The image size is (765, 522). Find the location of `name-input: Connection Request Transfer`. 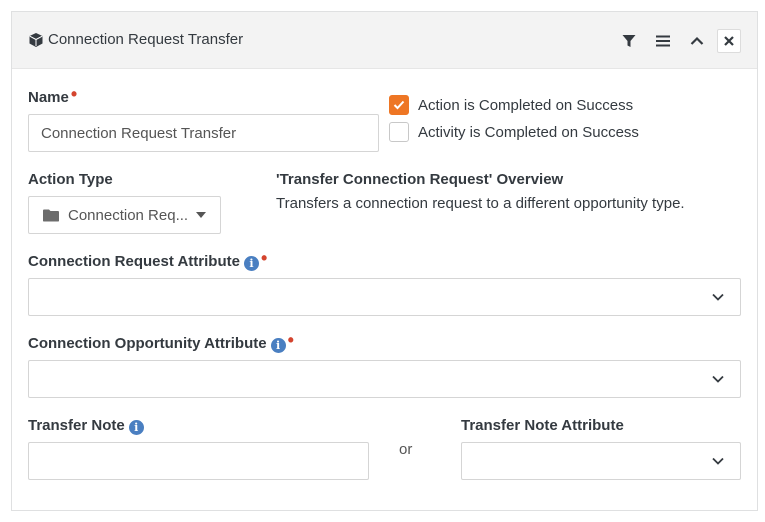

name-input: Connection Request Transfer is located at coordinates (203, 133).